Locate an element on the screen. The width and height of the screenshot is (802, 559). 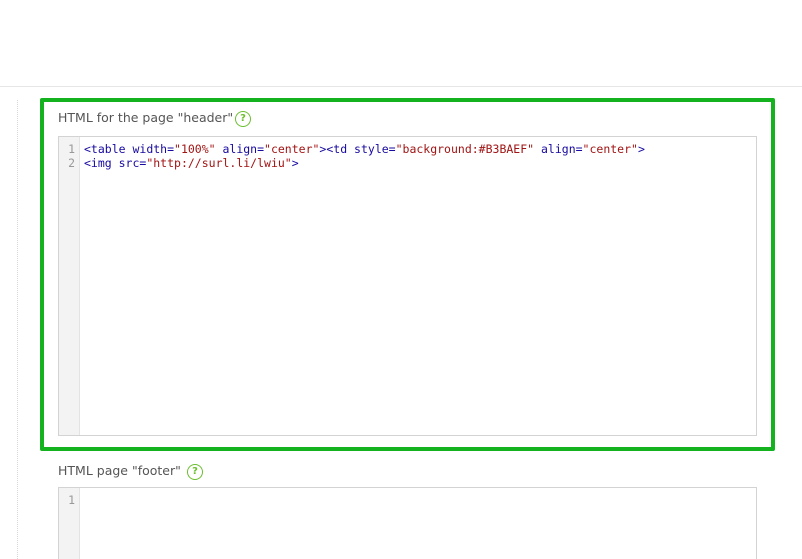
header-field-label: HTML for the page "header" is located at coordinates (146, 117).